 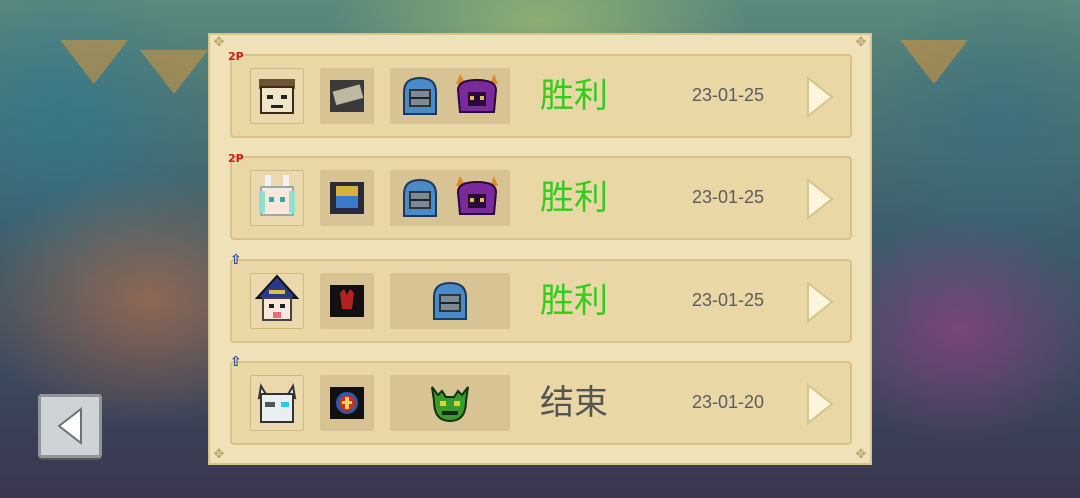 I want to click on cash-weapon-icon, so click(x=347, y=96).